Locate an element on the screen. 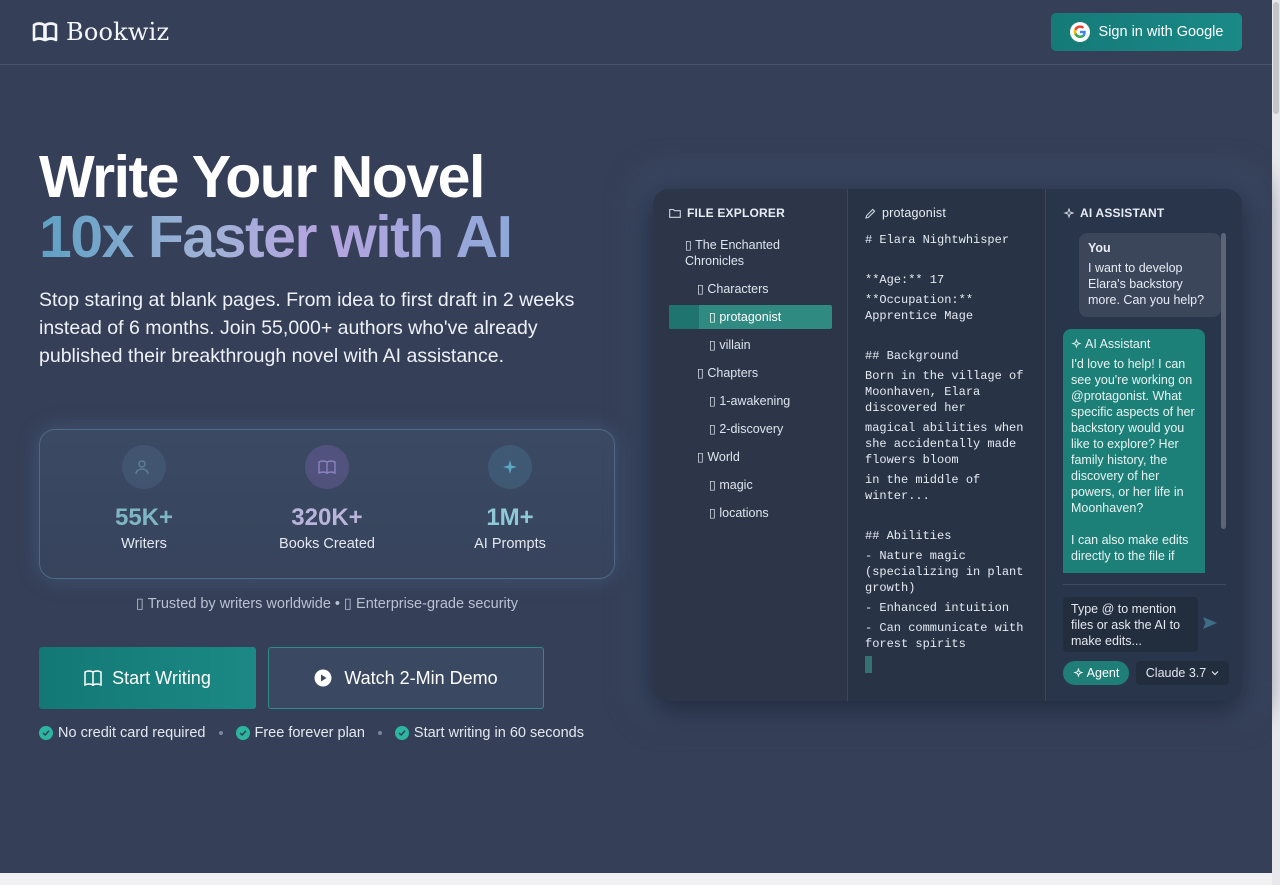  ai-message-header: AI Assistant is located at coordinates (1134, 344).